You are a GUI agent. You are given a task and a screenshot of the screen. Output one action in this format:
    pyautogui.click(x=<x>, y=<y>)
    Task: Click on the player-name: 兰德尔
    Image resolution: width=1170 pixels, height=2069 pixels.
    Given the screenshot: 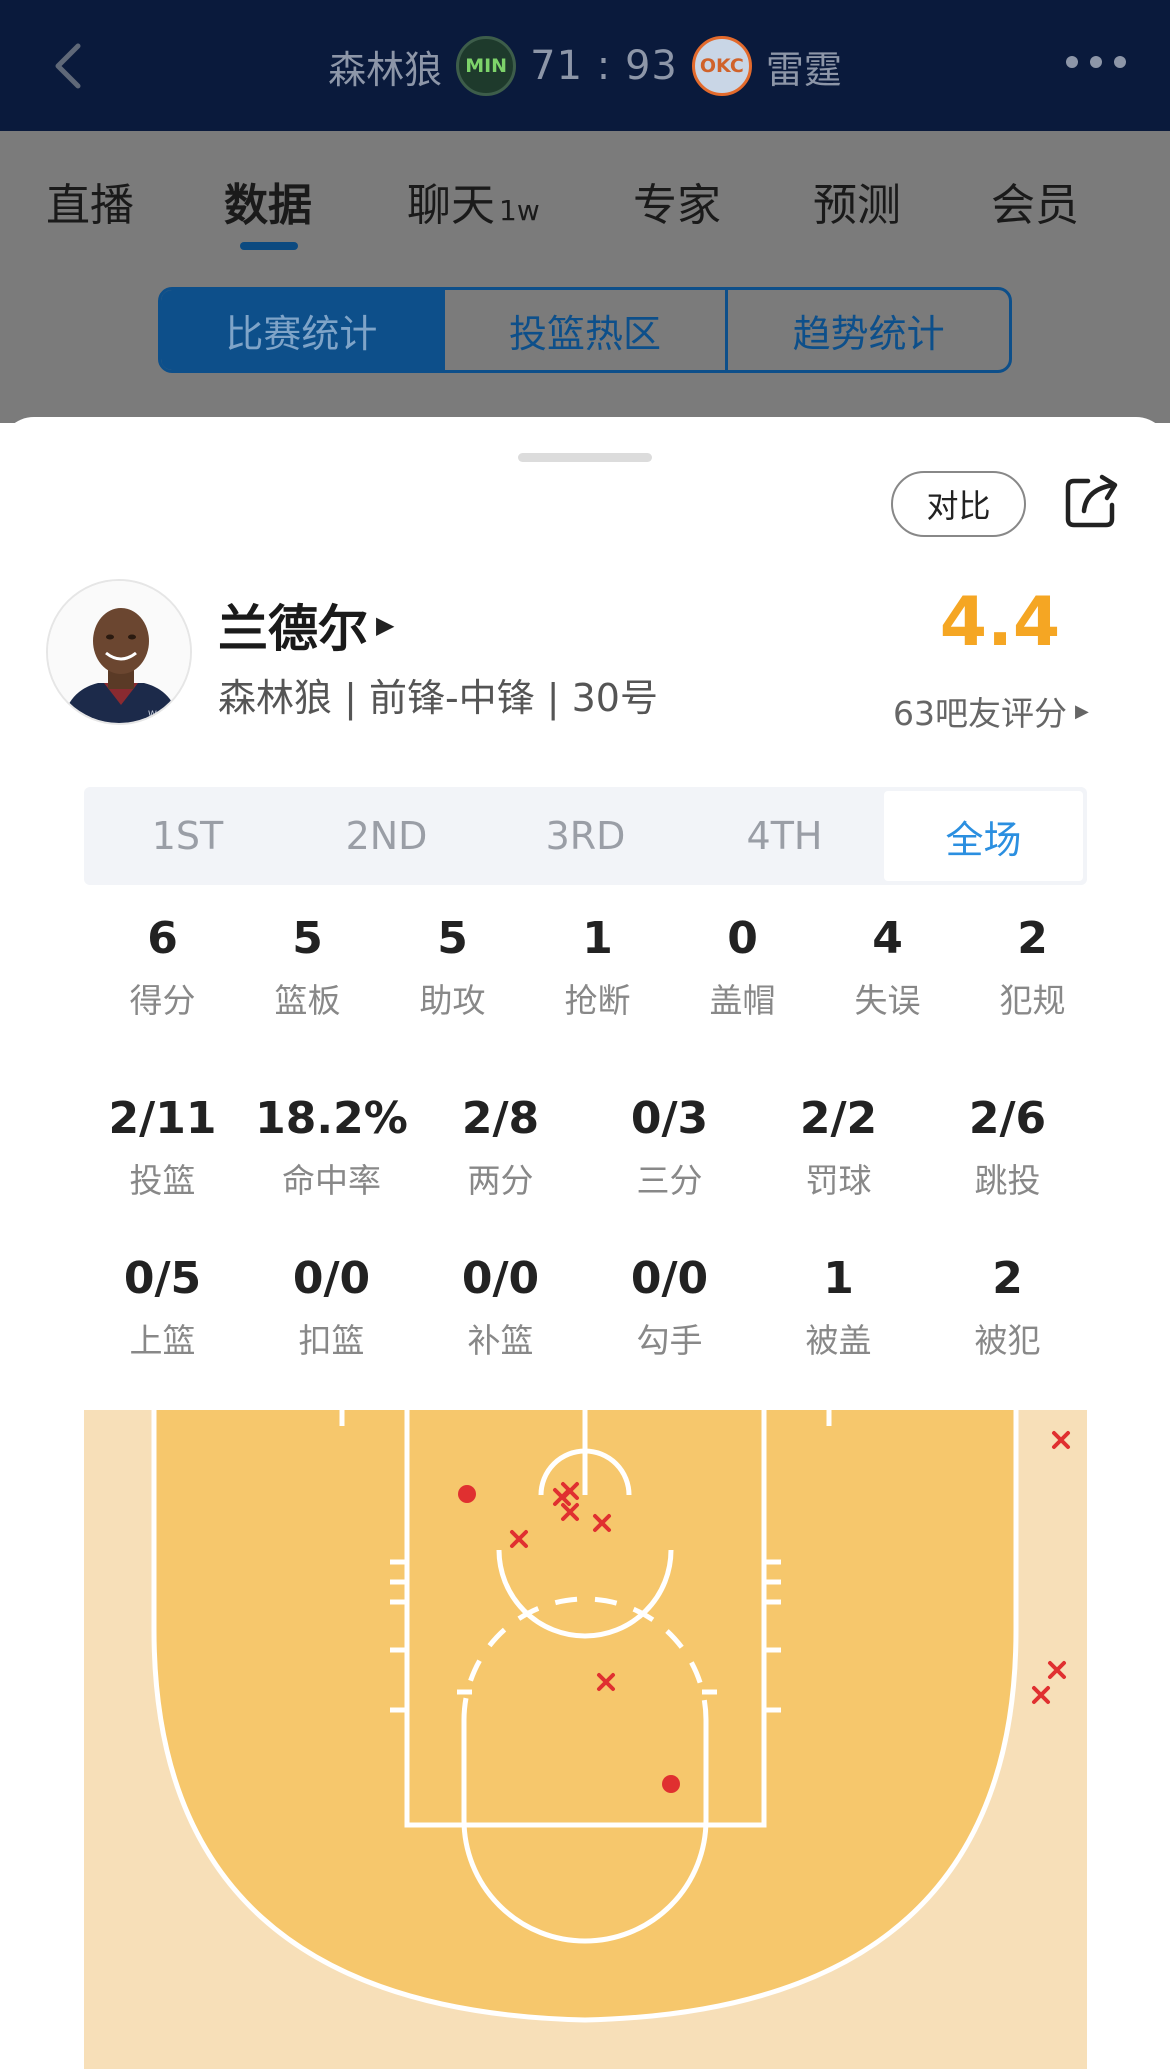 What is the action you would take?
    pyautogui.click(x=293, y=629)
    